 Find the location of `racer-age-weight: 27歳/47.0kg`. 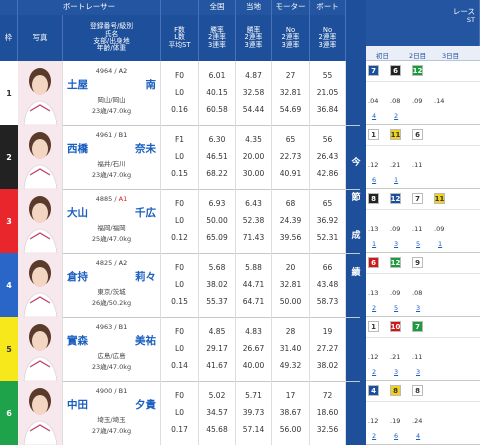

racer-age-weight: 27歳/47.0kg is located at coordinates (111, 431).